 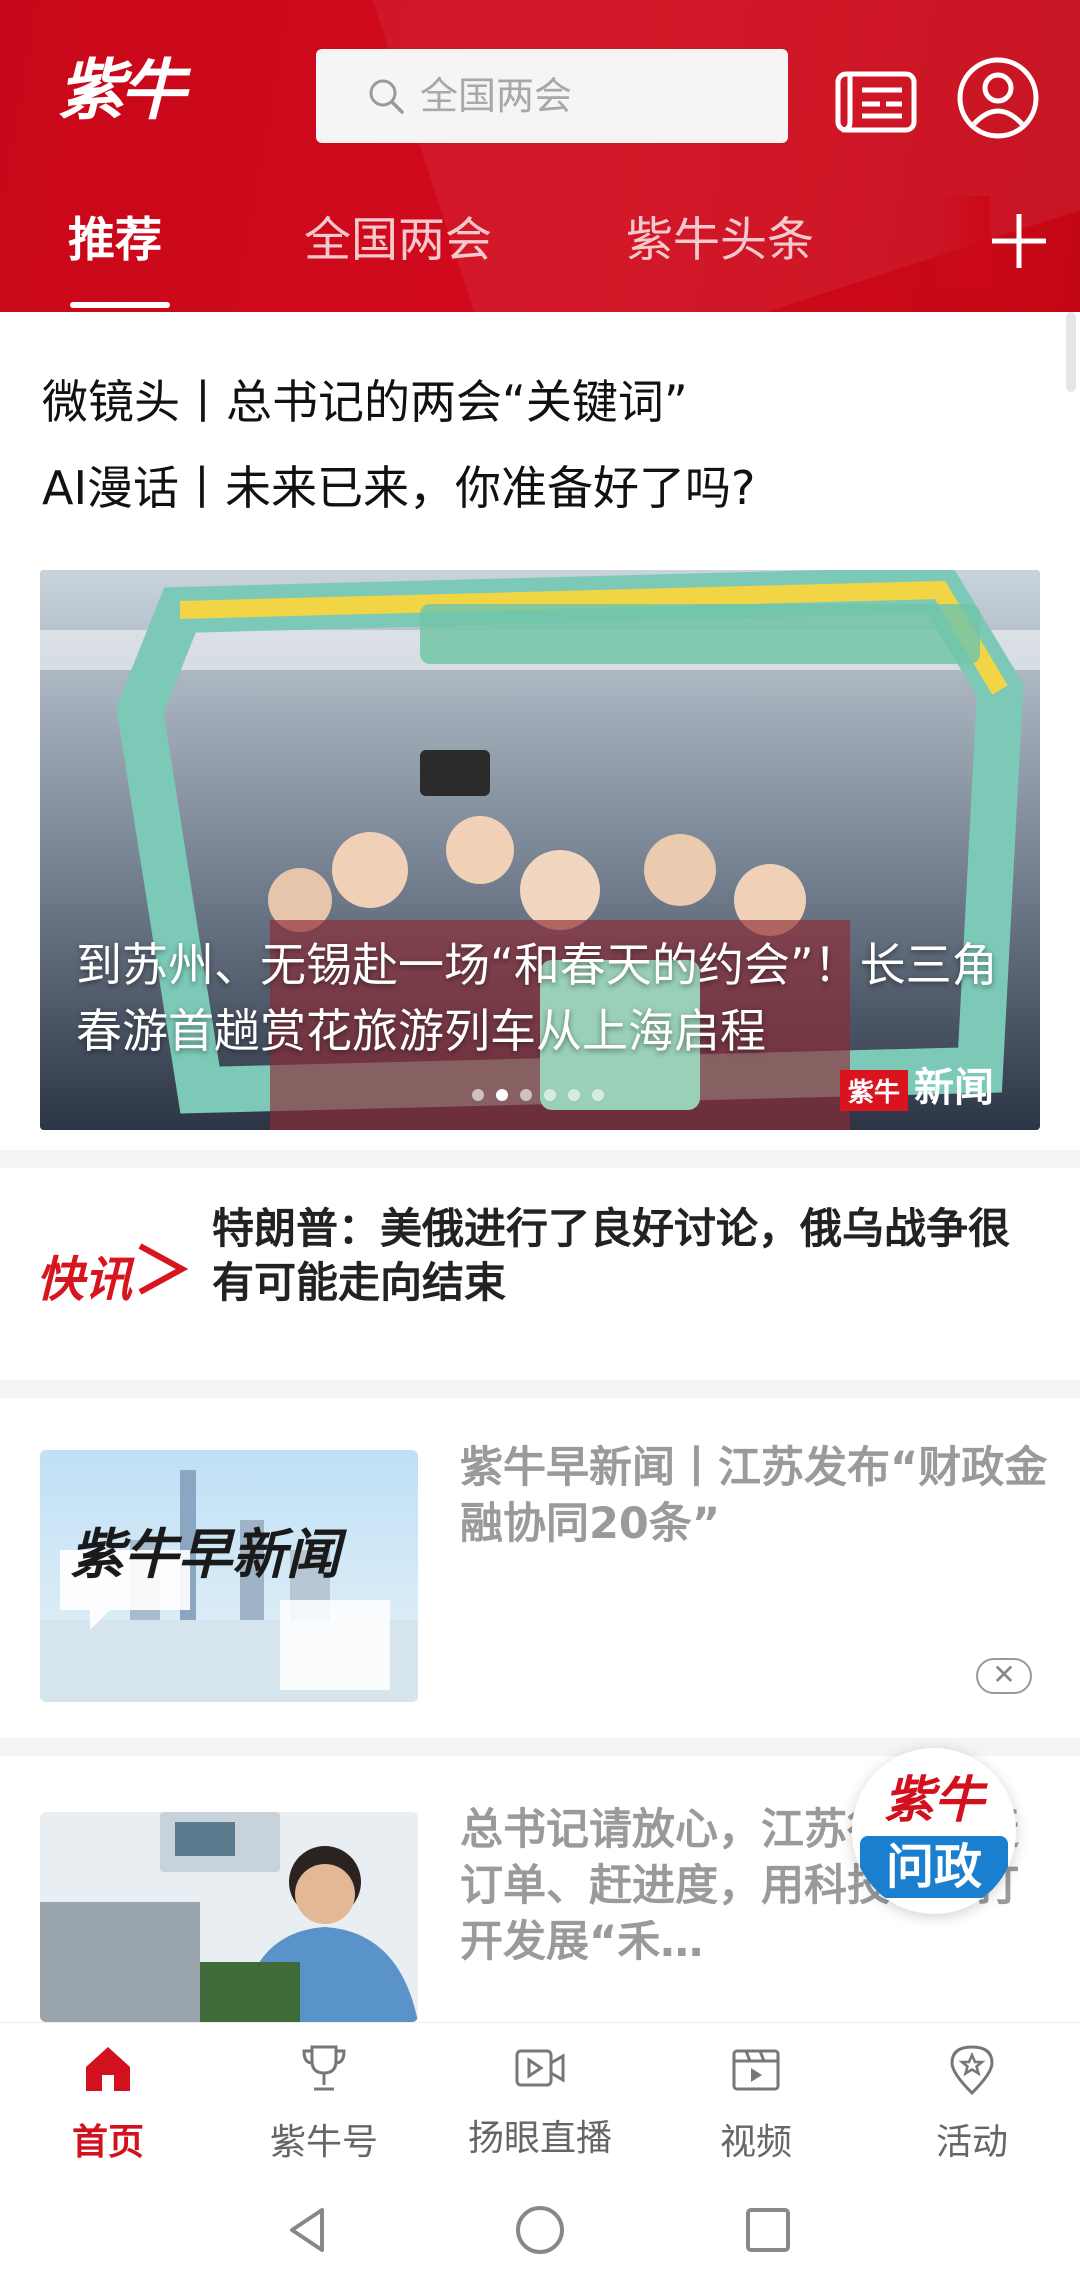 I want to click on banner-title: 到苏州、无锡赴一场“和春天的约会”！长三角春游首趟赏花旅游列车从上海启程, so click(x=537, y=998).